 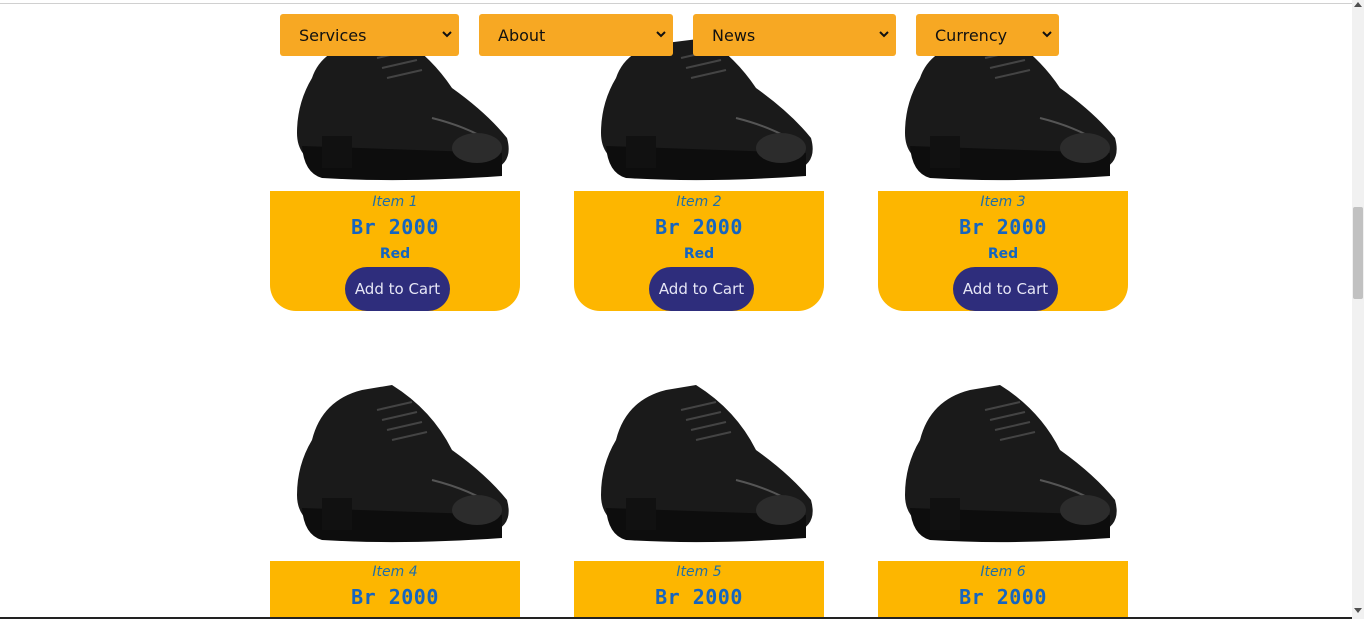 What do you see at coordinates (699, 202) in the screenshot?
I see `product-name: Item 2` at bounding box center [699, 202].